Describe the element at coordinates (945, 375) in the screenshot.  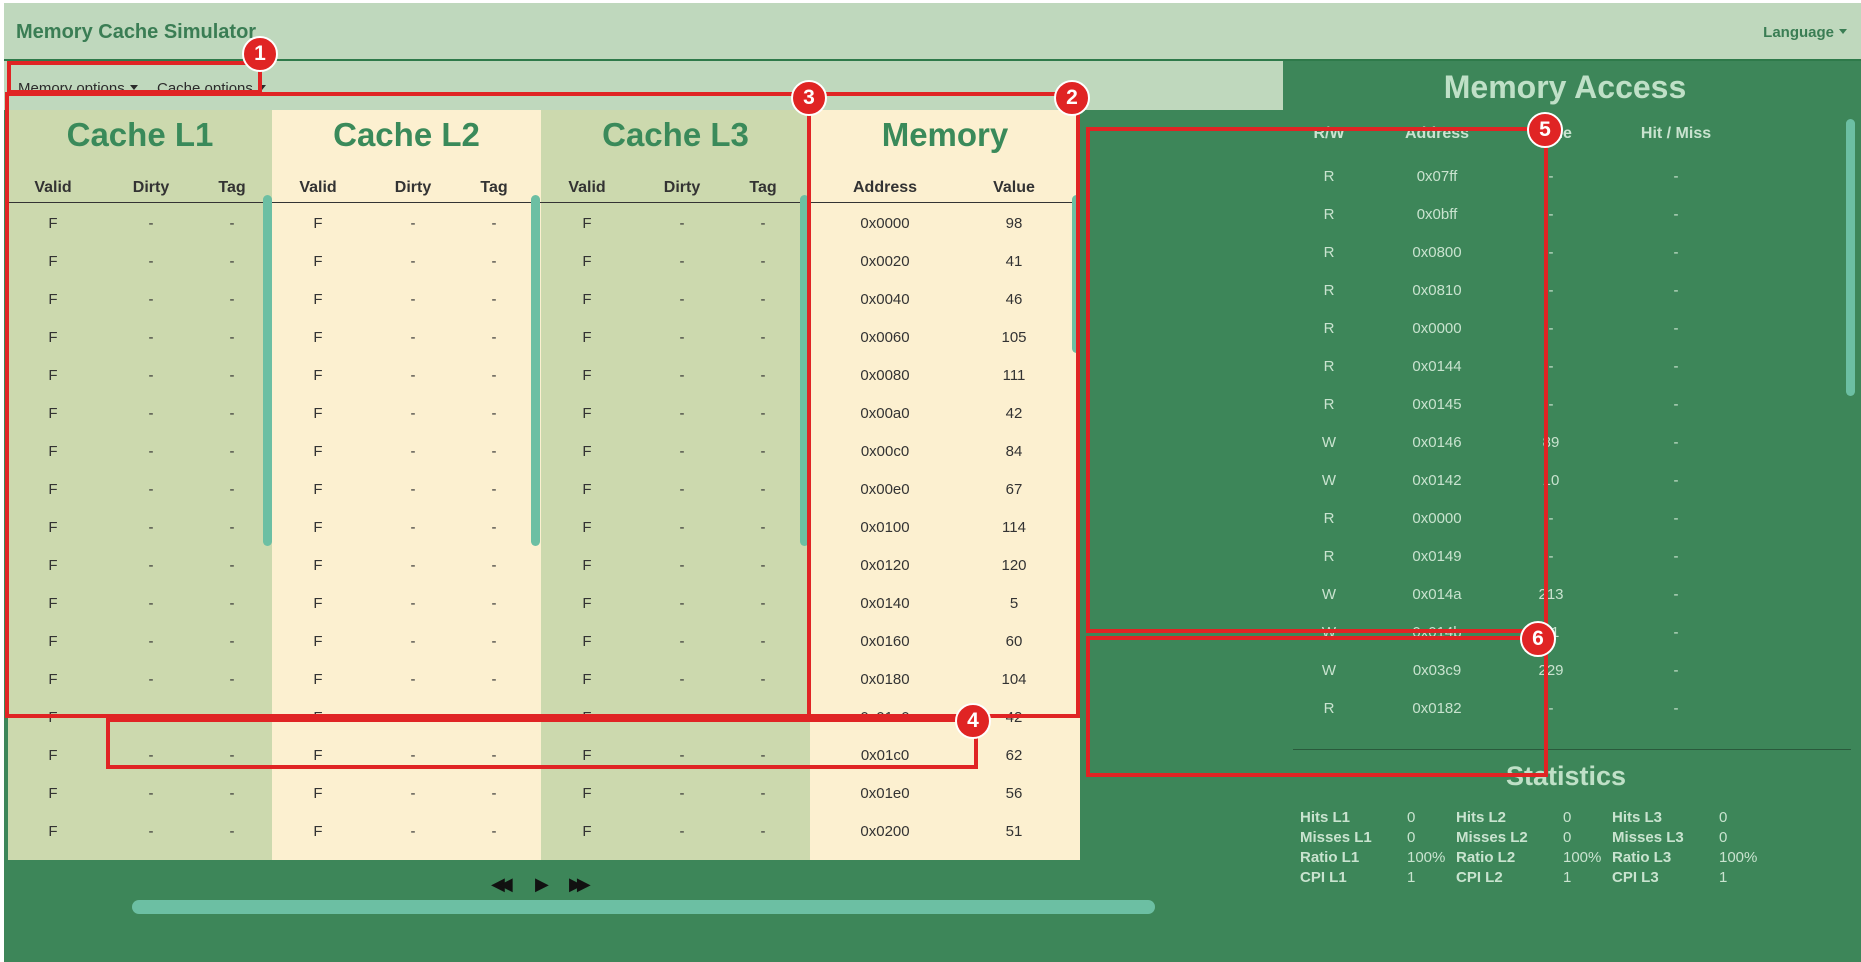
I see `table-row: 0x0080 111` at that location.